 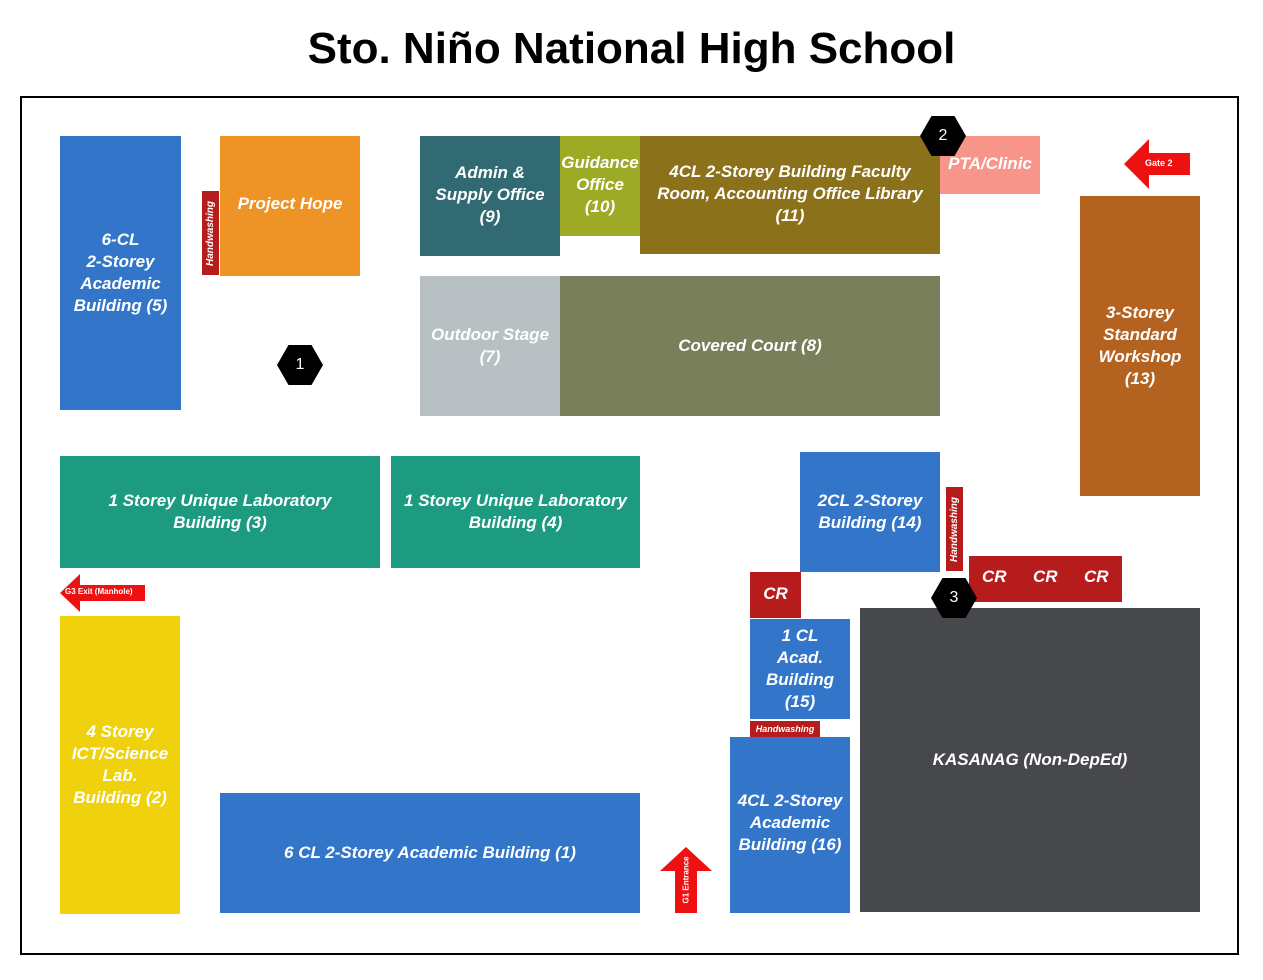 I want to click on building-4-label: 1 Storey Unique Laboratory Building (4), so click(x=515, y=511).